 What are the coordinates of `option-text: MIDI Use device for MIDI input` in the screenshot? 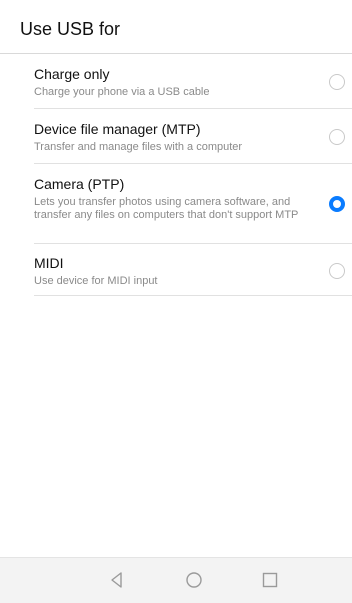 It's located at (171, 271).